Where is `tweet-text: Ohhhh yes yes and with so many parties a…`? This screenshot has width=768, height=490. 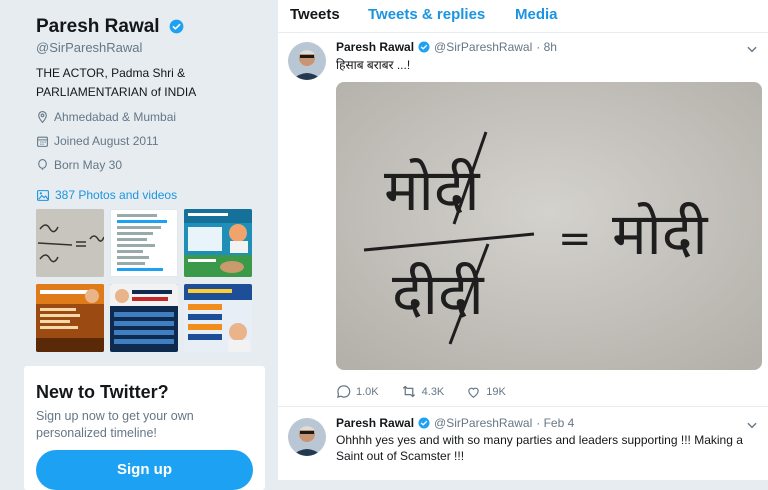 tweet-text: Ohhhh yes yes and with so many parties a… is located at coordinates (539, 448).